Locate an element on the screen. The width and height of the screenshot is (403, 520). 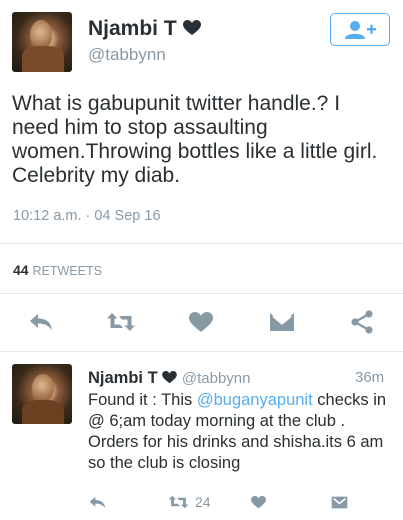
reply-like-button is located at coordinates (258, 502).